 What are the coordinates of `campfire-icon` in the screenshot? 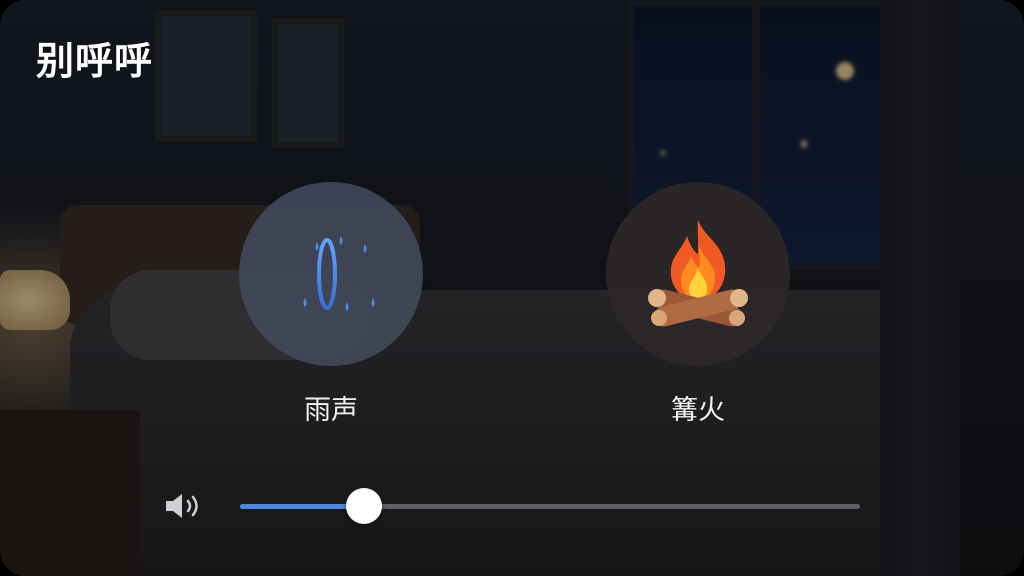 It's located at (698, 273).